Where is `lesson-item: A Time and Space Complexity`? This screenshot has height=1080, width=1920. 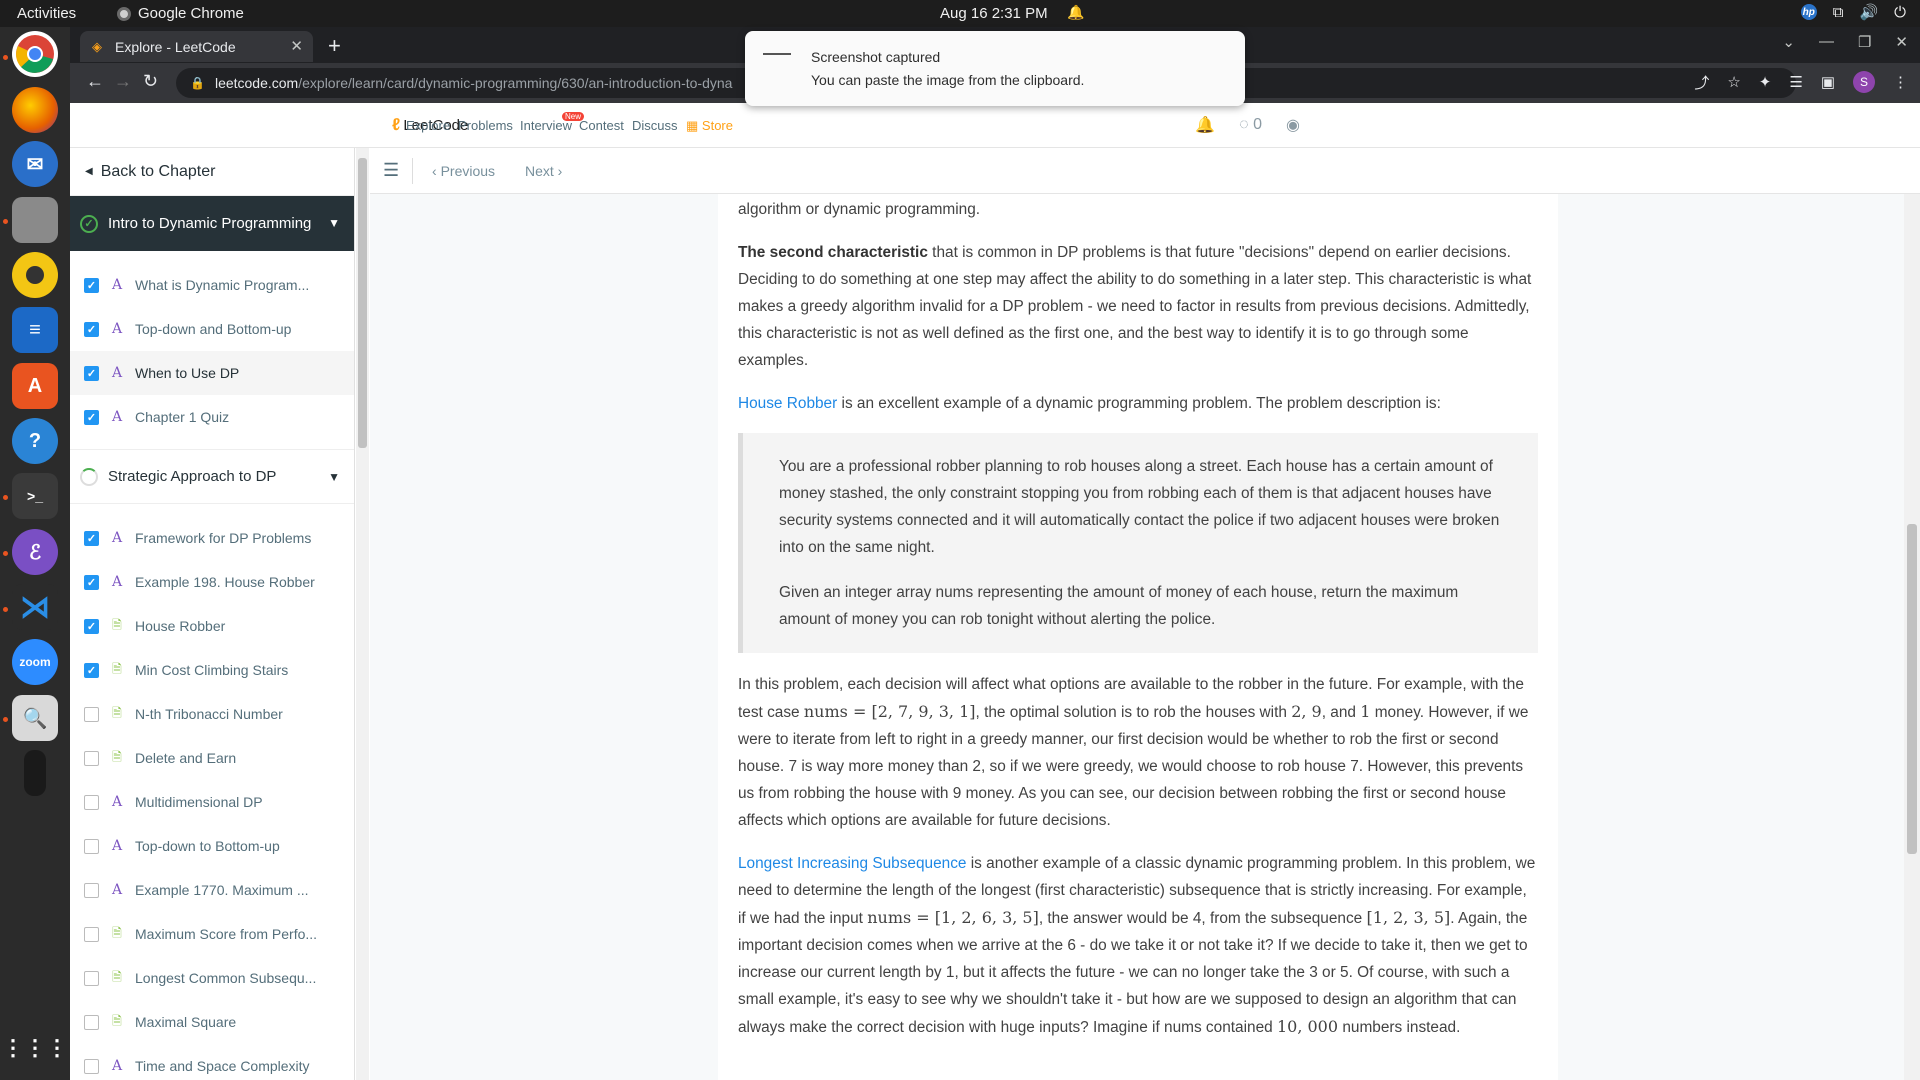
lesson-item: A Time and Space Complexity is located at coordinates (212, 1062).